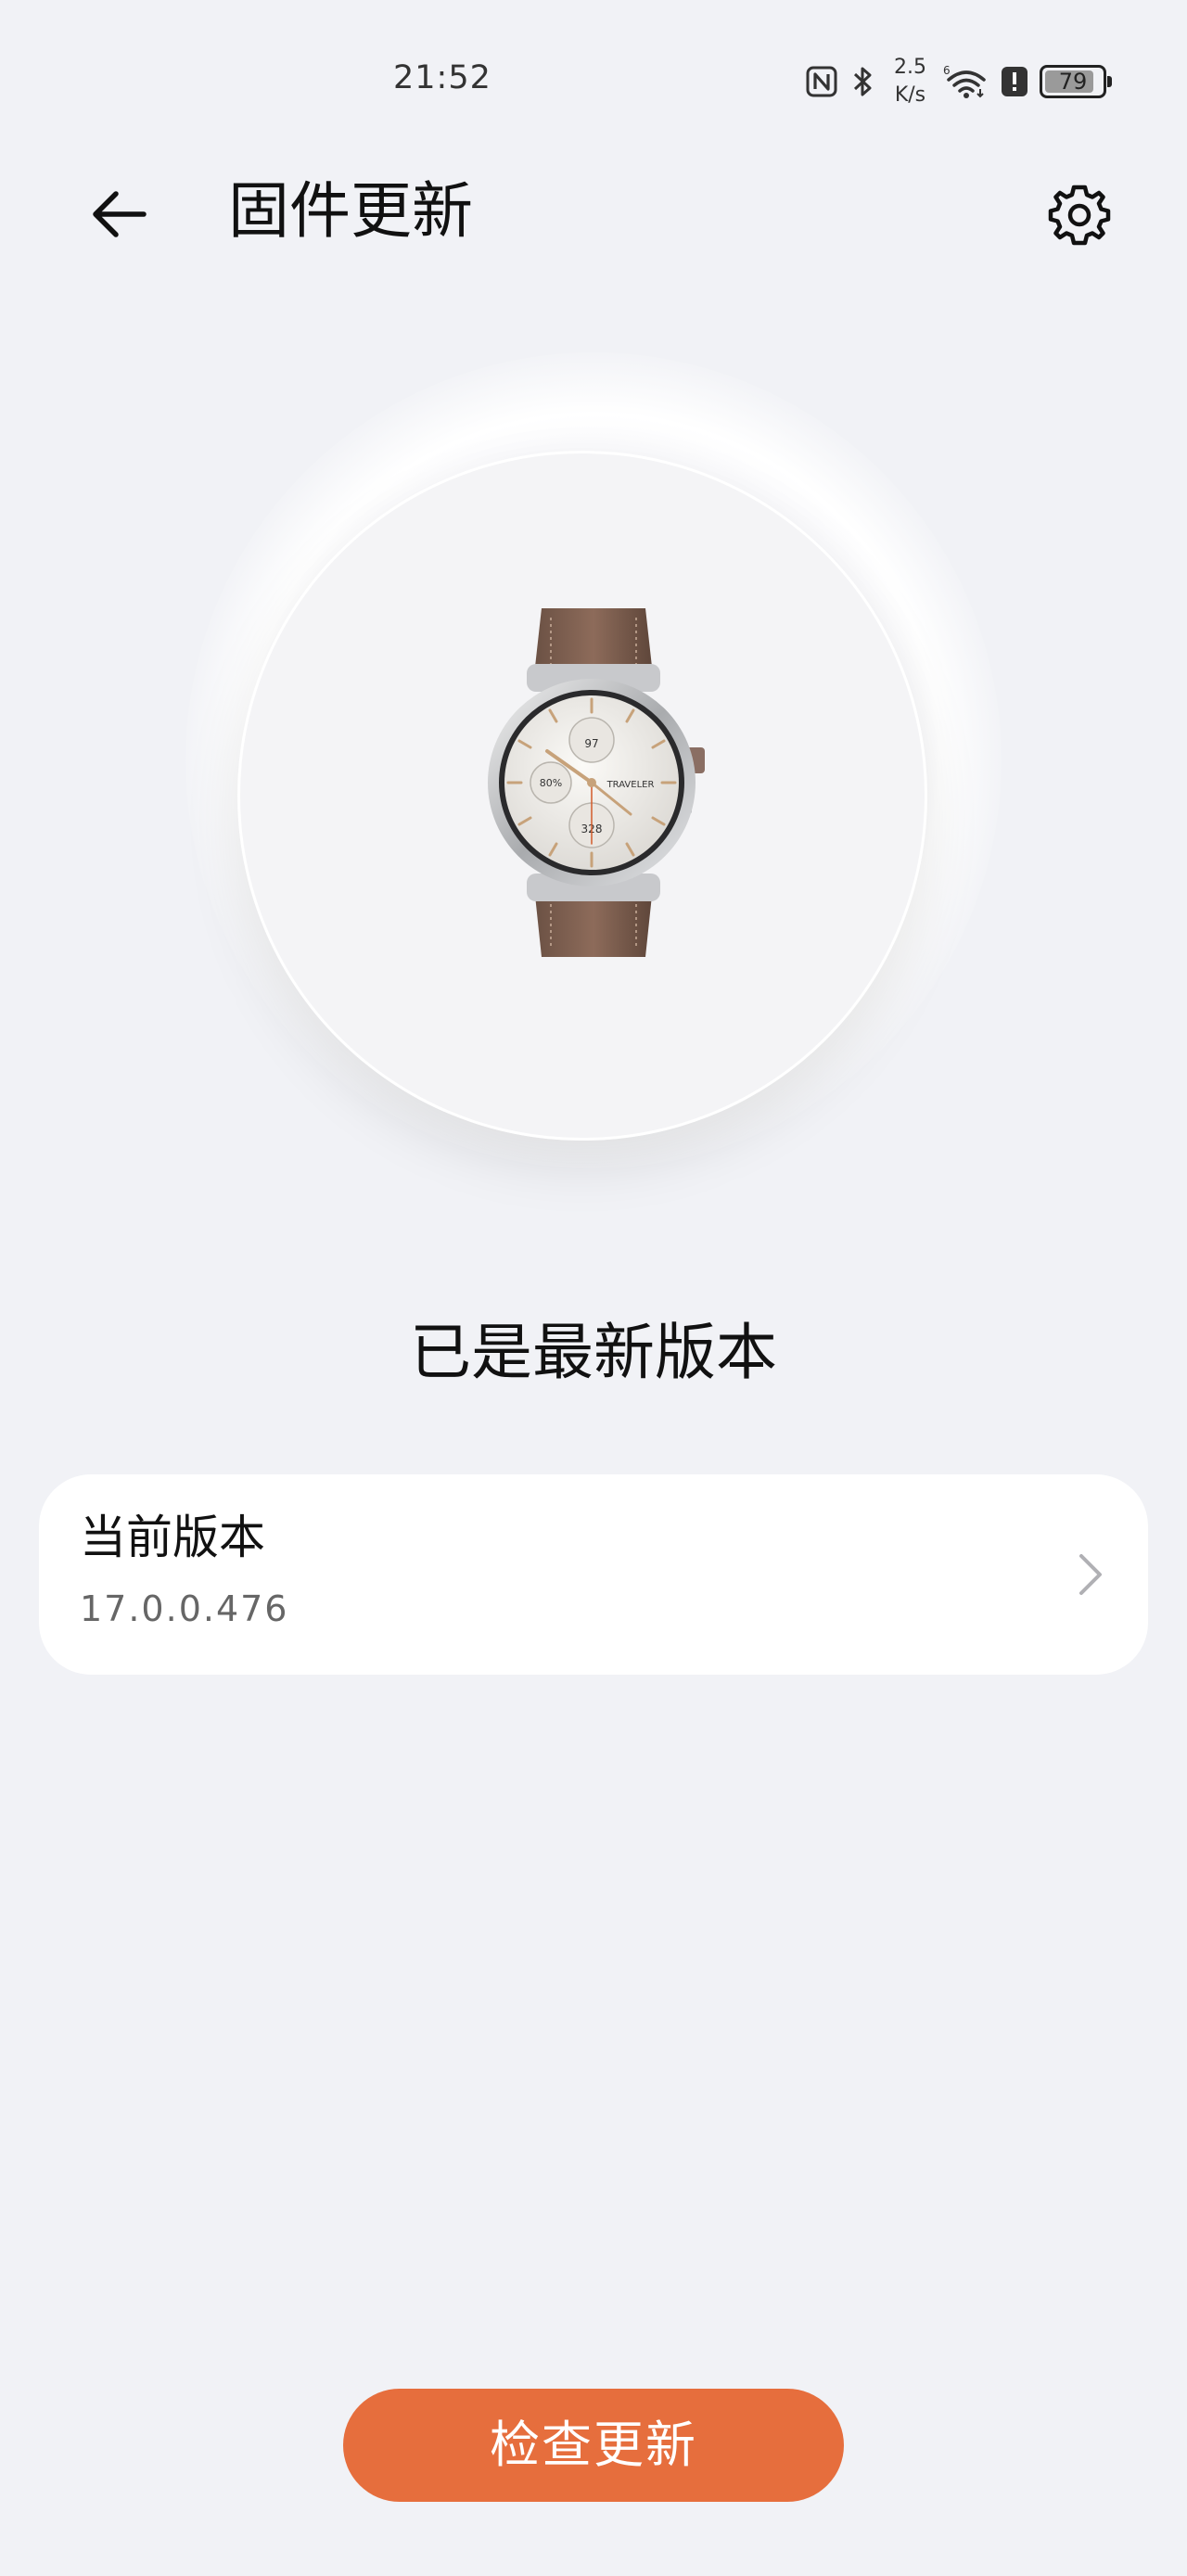 The image size is (1187, 2576). What do you see at coordinates (591, 743) in the screenshot?
I see `watch-face-top: 97` at bounding box center [591, 743].